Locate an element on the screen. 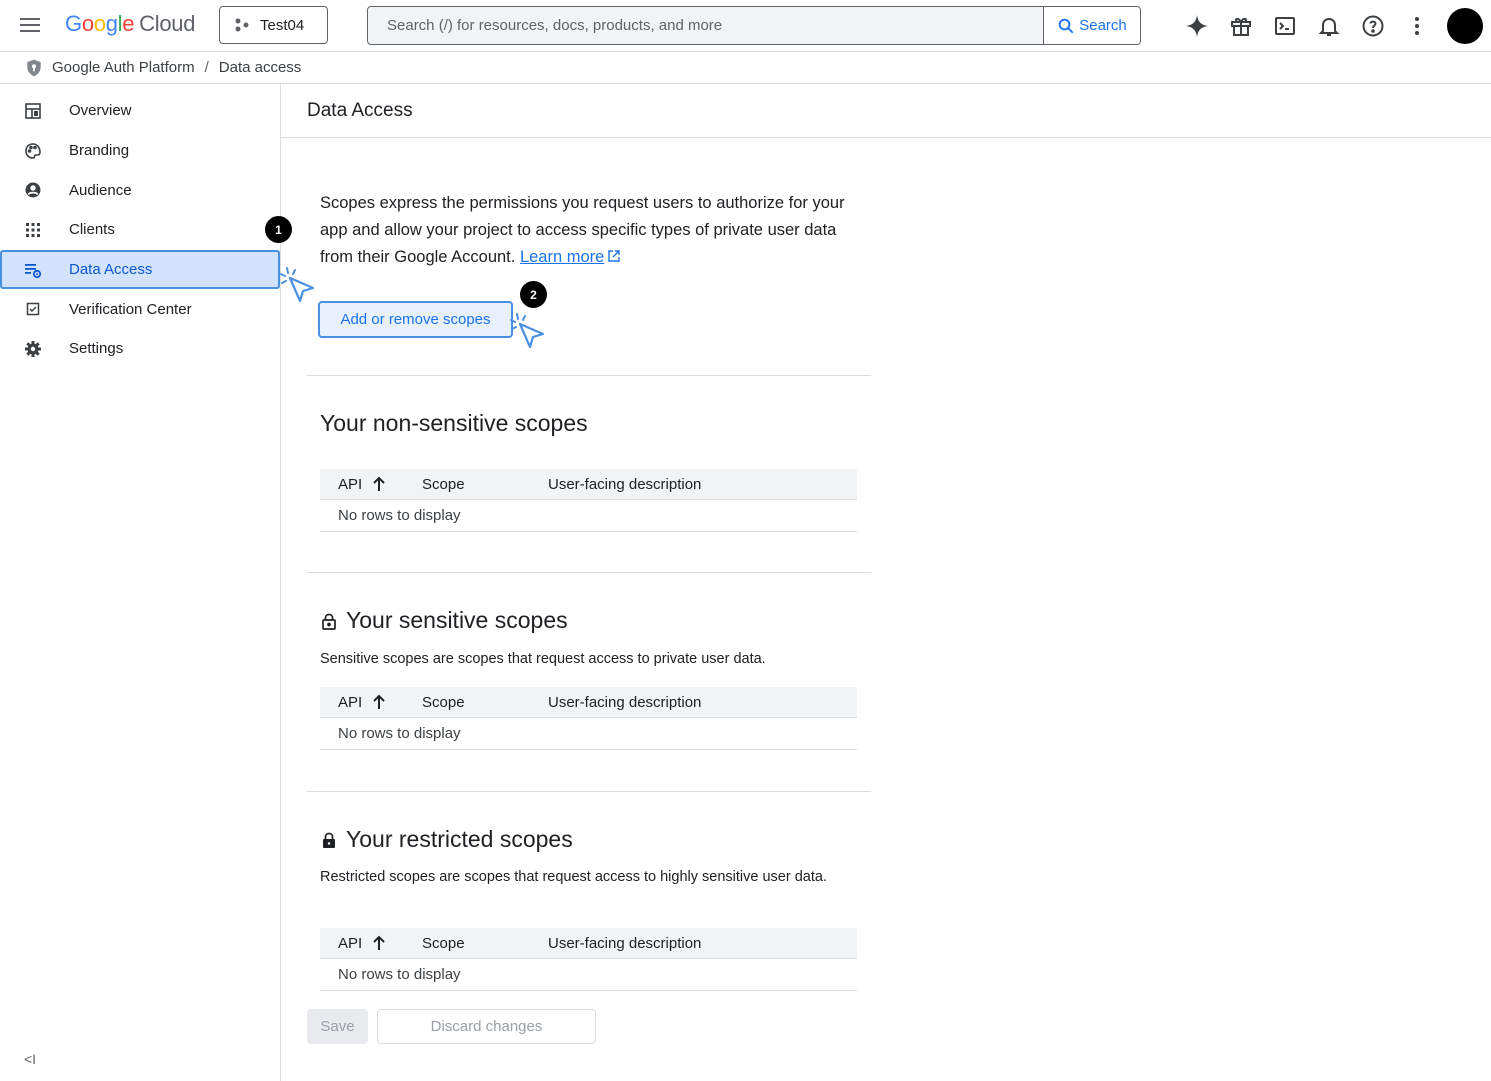  external-link-icon is located at coordinates (614, 256).